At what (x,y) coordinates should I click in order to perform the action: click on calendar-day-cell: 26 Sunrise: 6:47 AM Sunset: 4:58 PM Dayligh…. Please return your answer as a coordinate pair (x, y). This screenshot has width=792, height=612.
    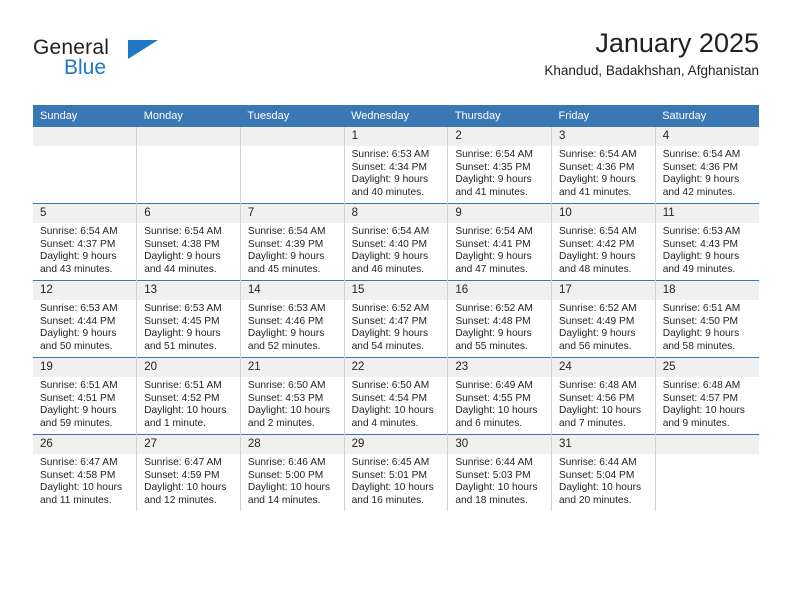
    Looking at the image, I should click on (85, 472).